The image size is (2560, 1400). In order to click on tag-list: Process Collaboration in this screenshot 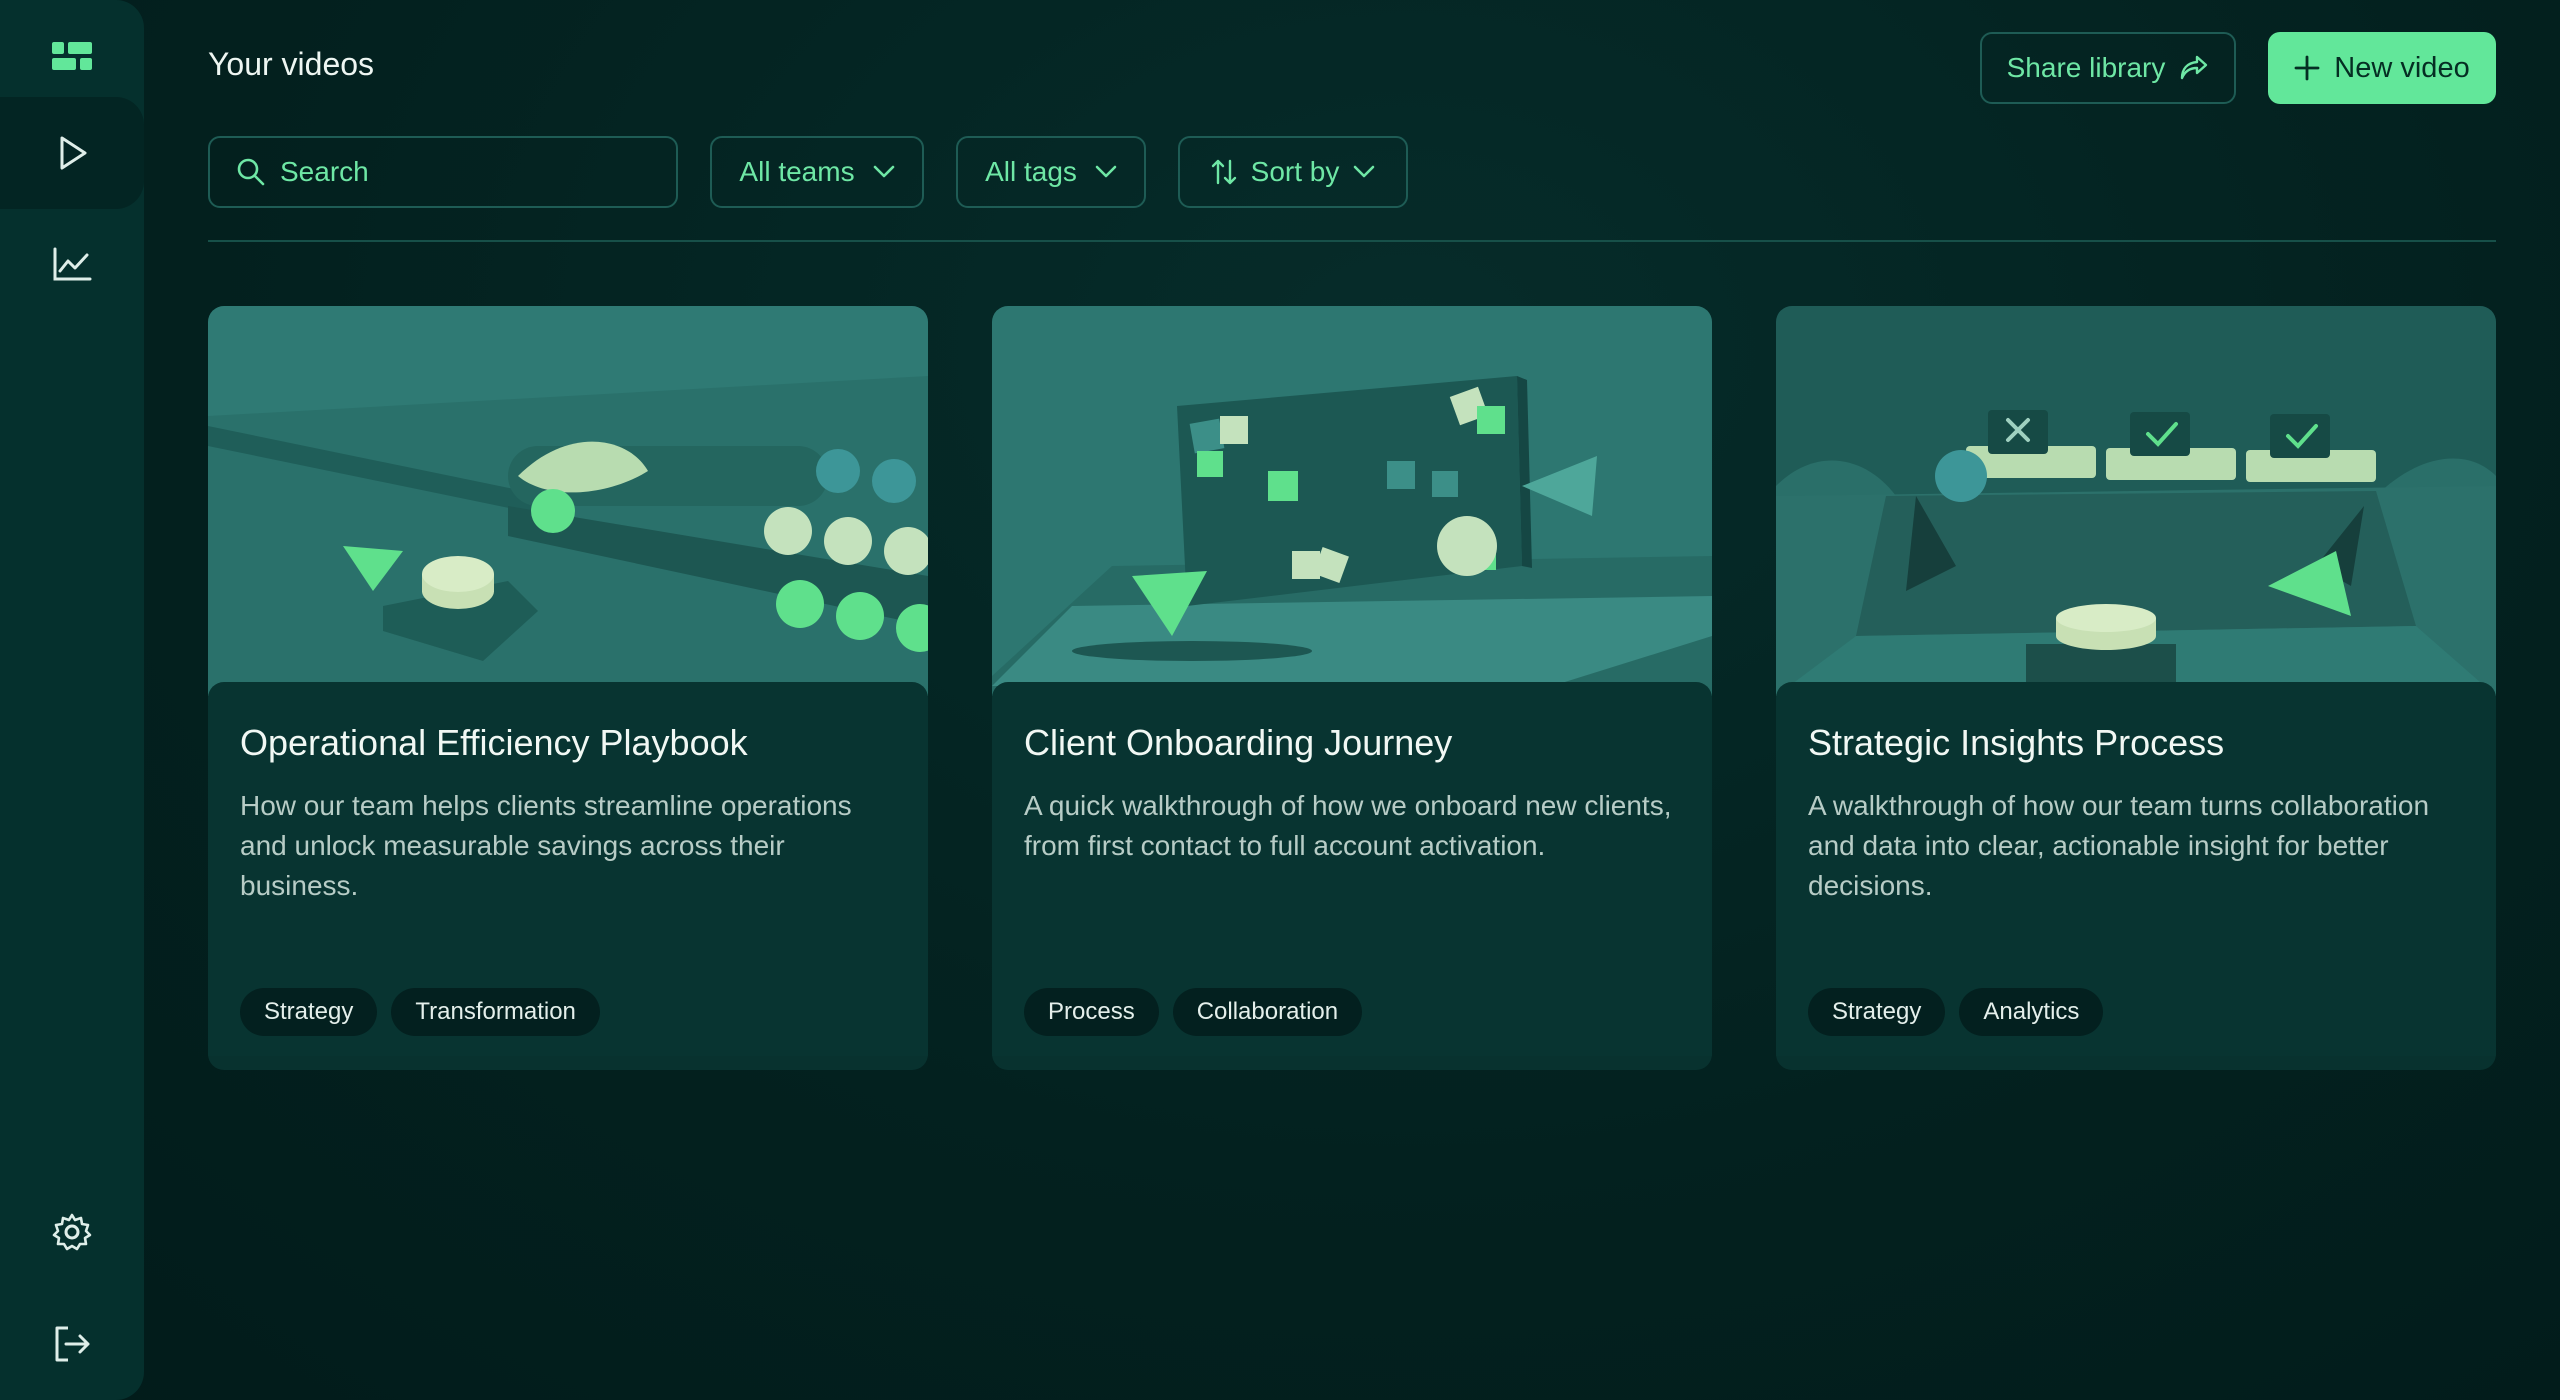, I will do `click(1193, 1012)`.